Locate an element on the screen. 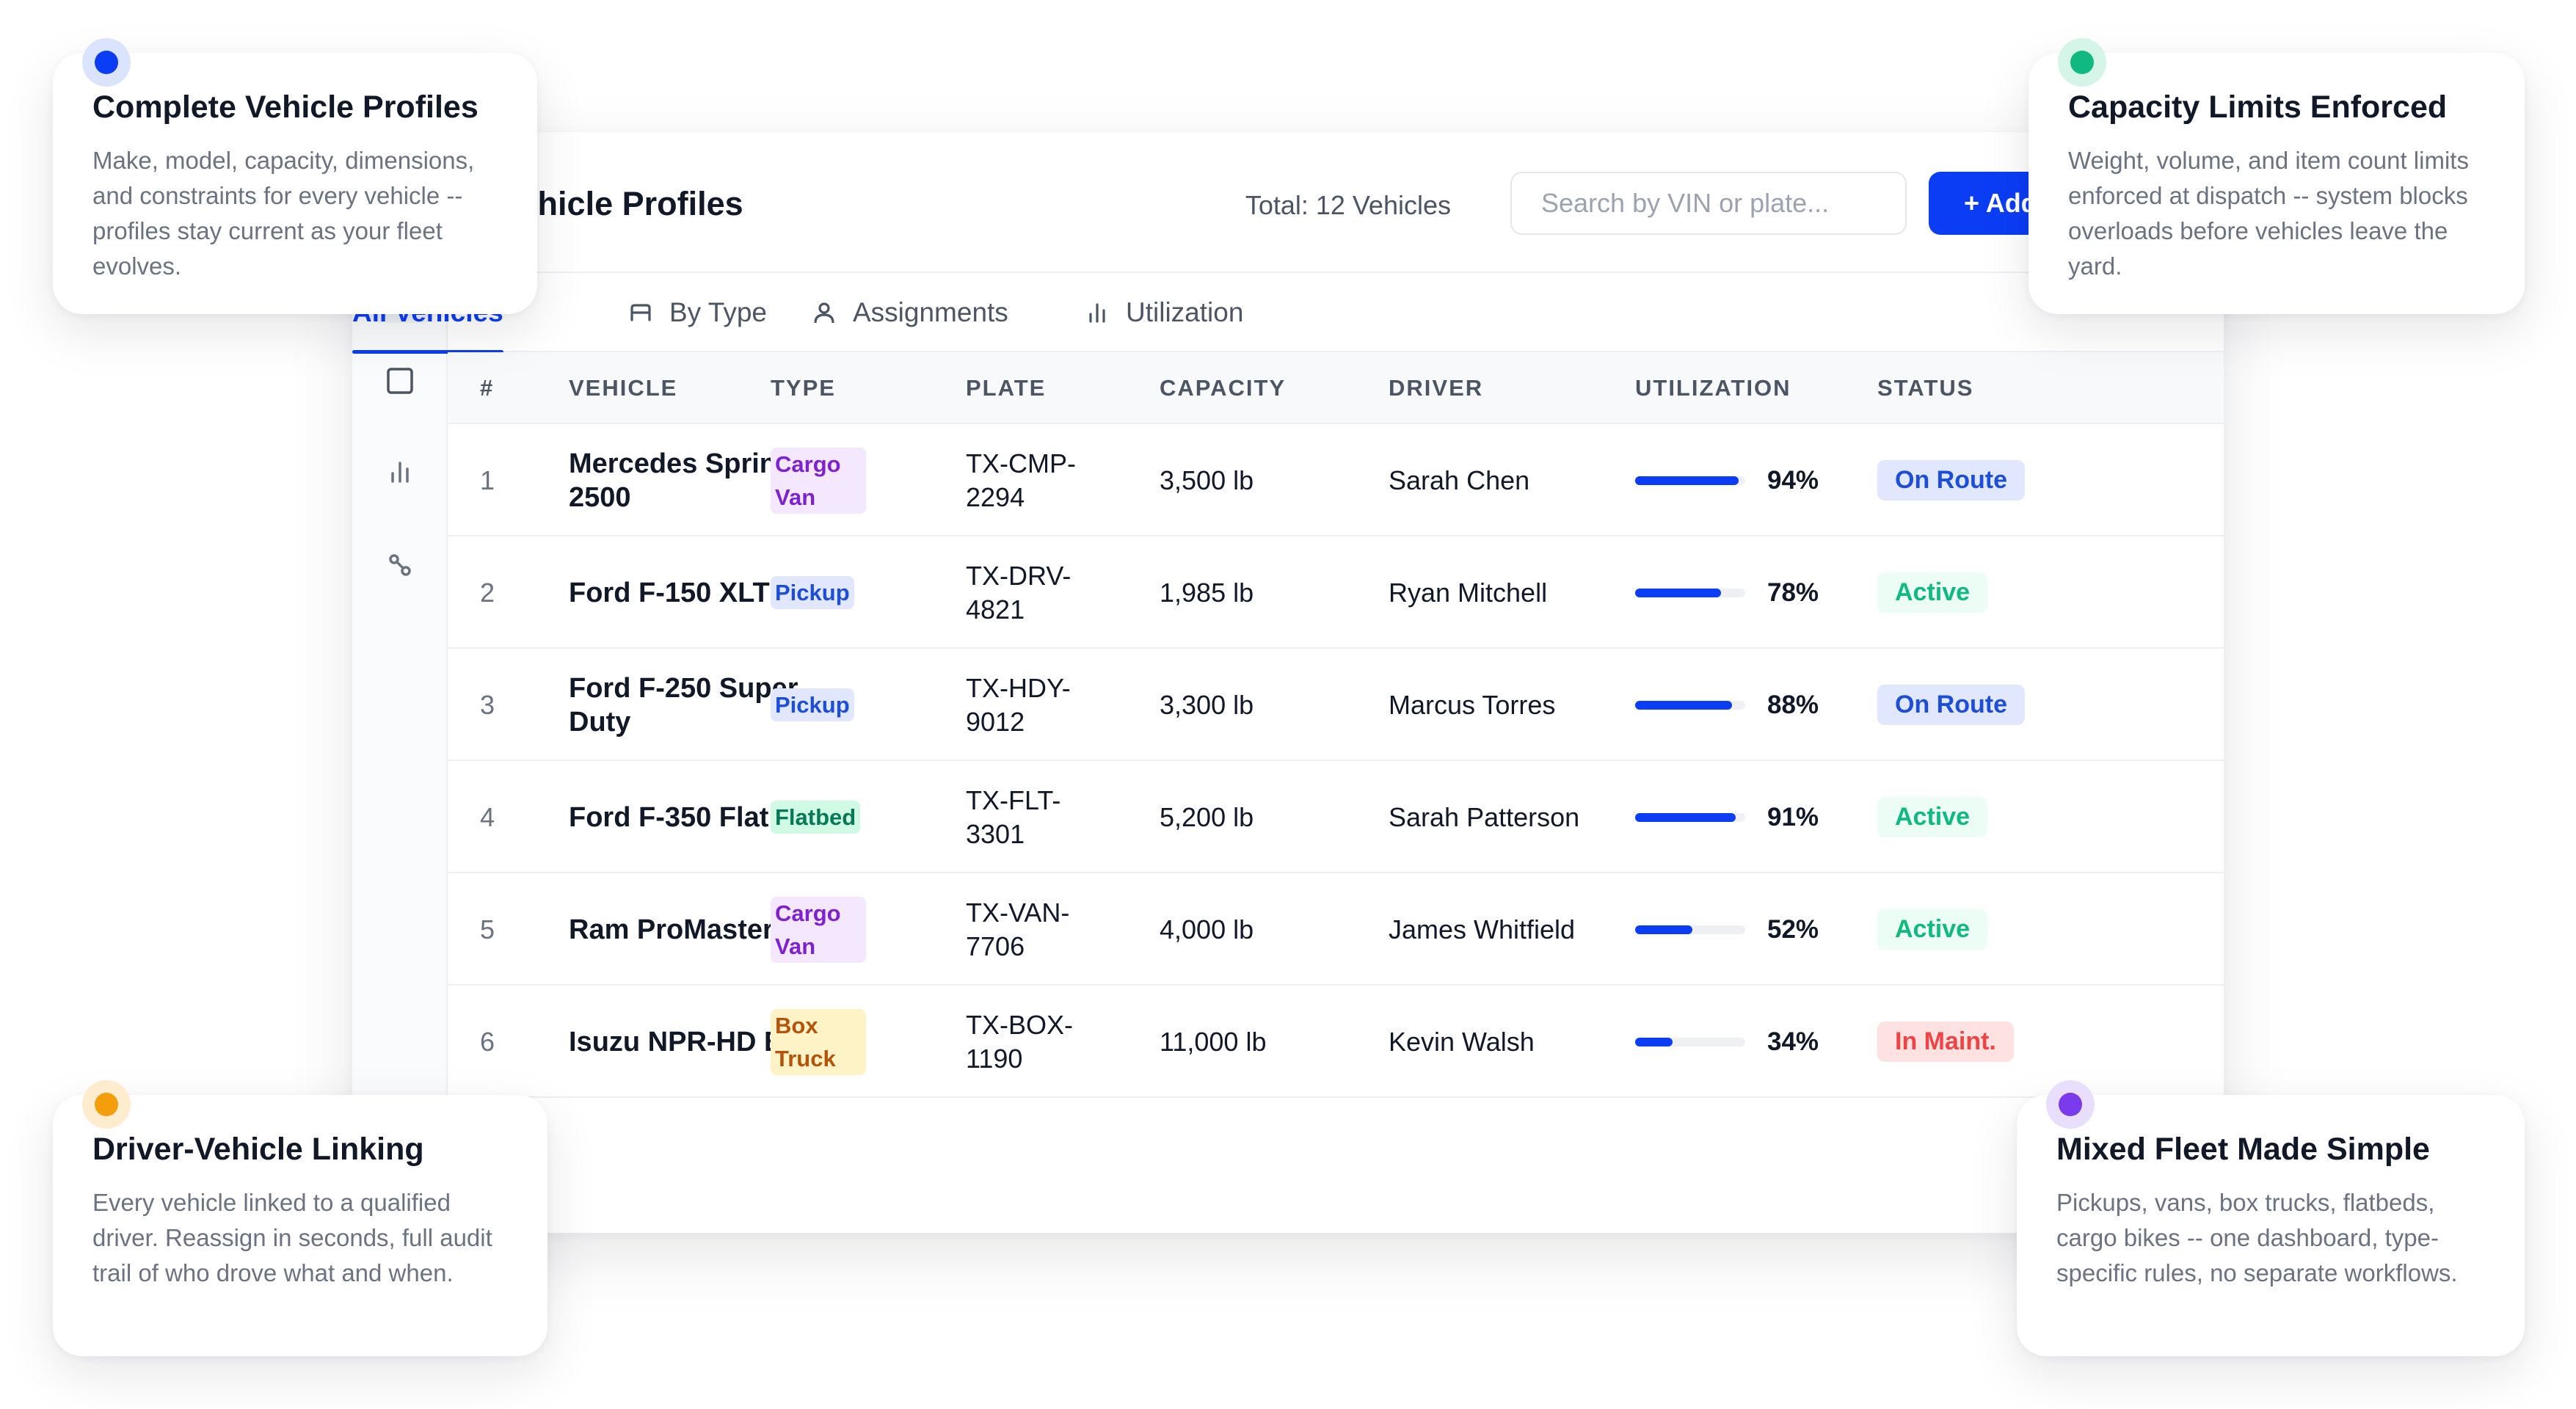 The height and width of the screenshot is (1409, 2576). tab-label: Assignments is located at coordinates (930, 312).